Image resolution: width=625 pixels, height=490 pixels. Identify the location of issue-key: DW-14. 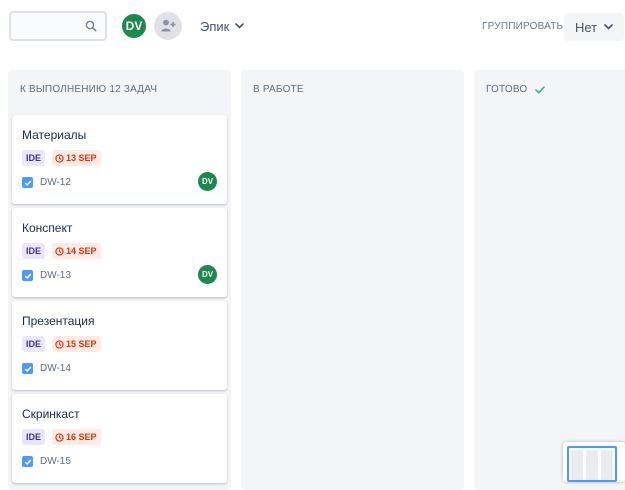
(46, 368).